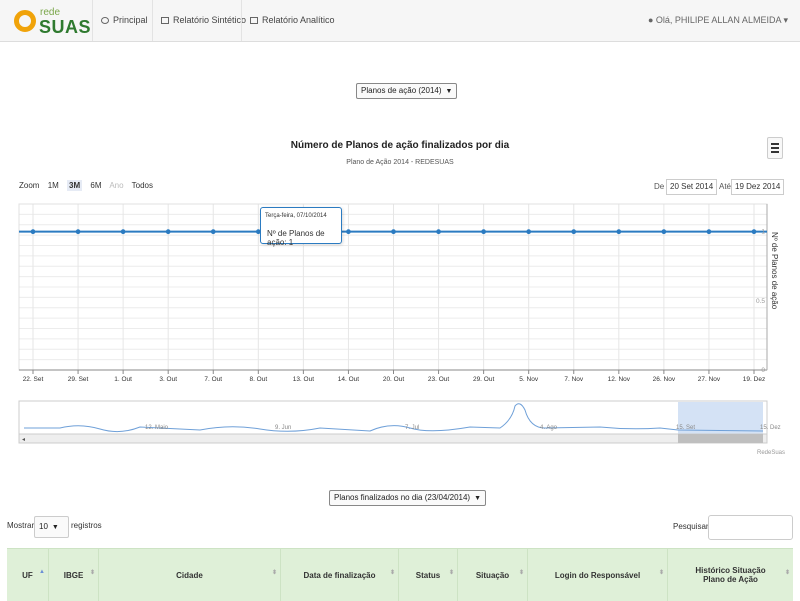 This screenshot has width=800, height=601. I want to click on navigator-label: 15. Set, so click(685, 428).